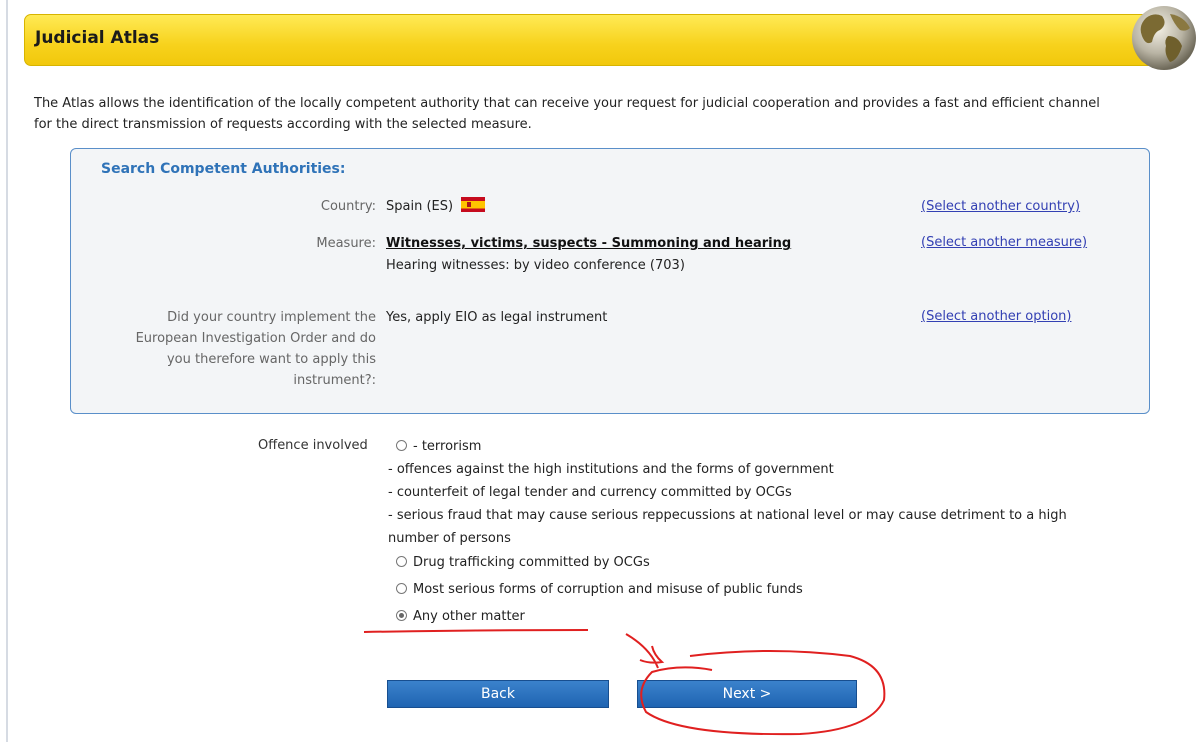 Image resolution: width=1203 pixels, height=742 pixels. Describe the element at coordinates (7, 371) in the screenshot. I see `left-border` at that location.